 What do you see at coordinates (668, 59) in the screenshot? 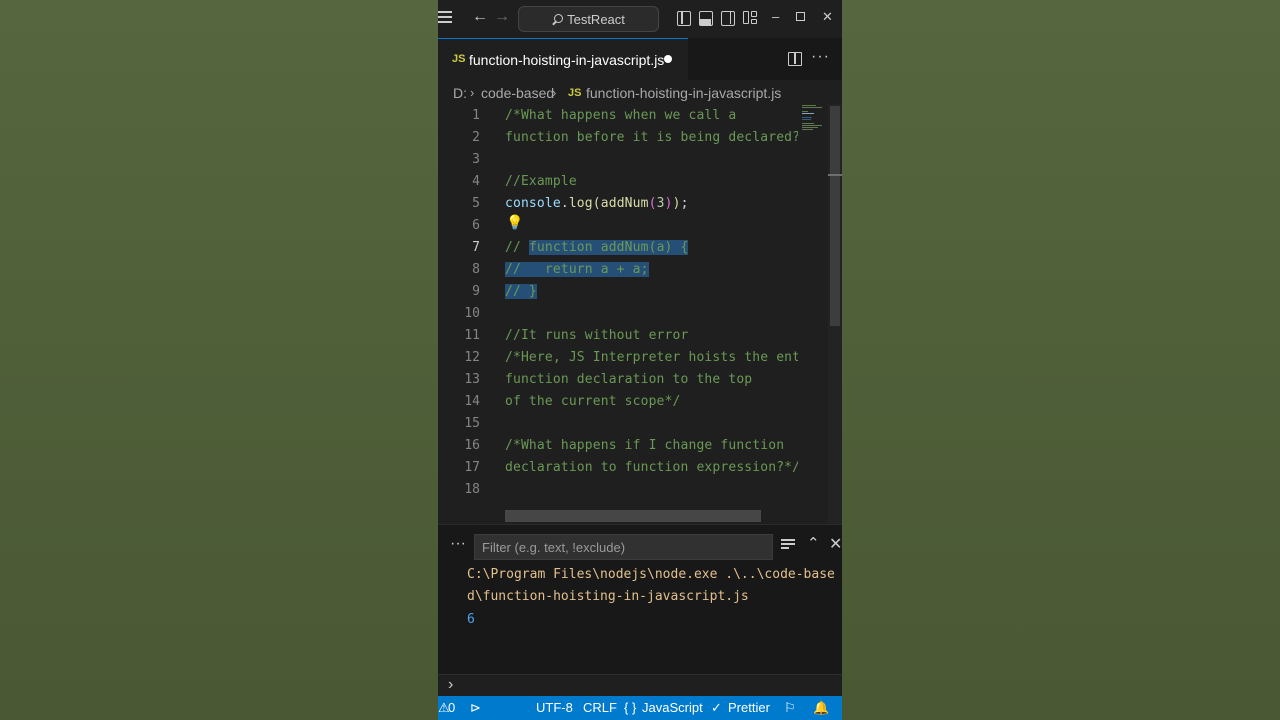
I see `unsaved-changes-dot-icon` at bounding box center [668, 59].